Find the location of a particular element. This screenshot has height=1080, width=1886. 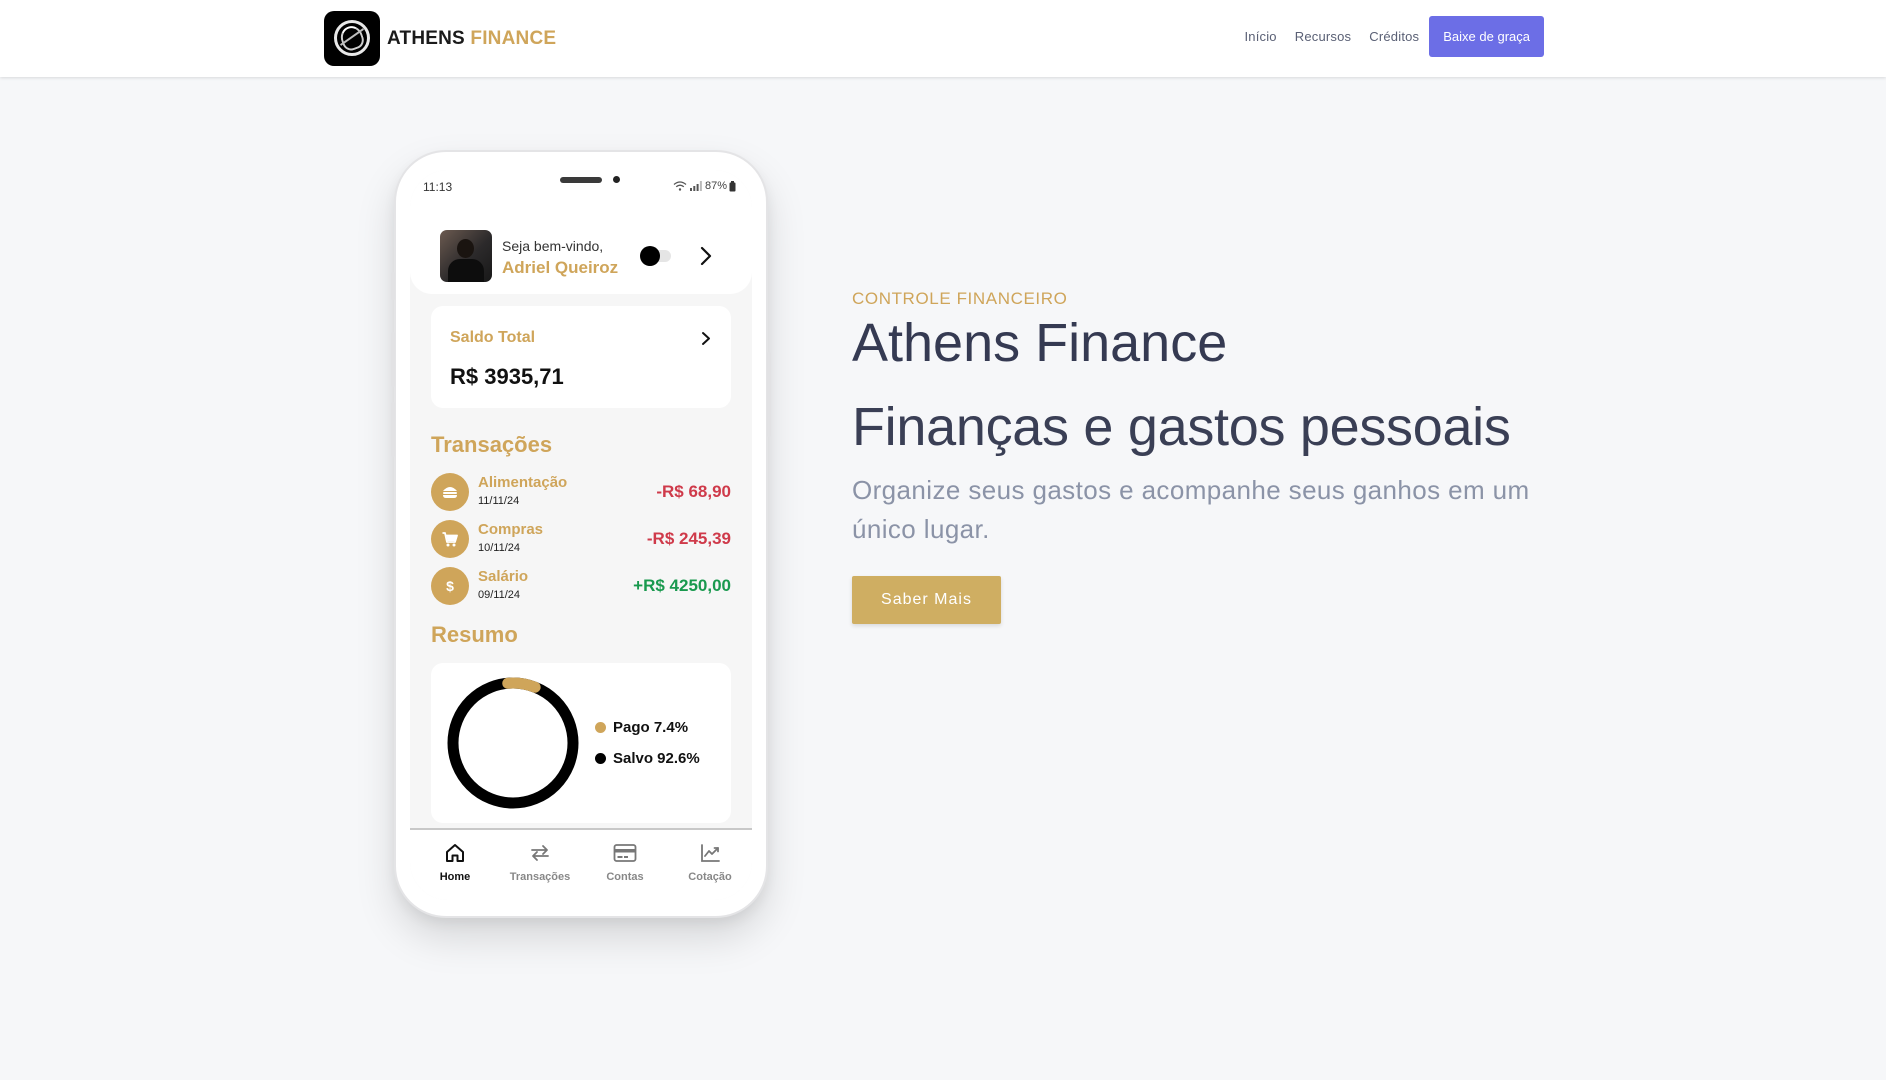

transaction-name: Compras is located at coordinates (511, 529).